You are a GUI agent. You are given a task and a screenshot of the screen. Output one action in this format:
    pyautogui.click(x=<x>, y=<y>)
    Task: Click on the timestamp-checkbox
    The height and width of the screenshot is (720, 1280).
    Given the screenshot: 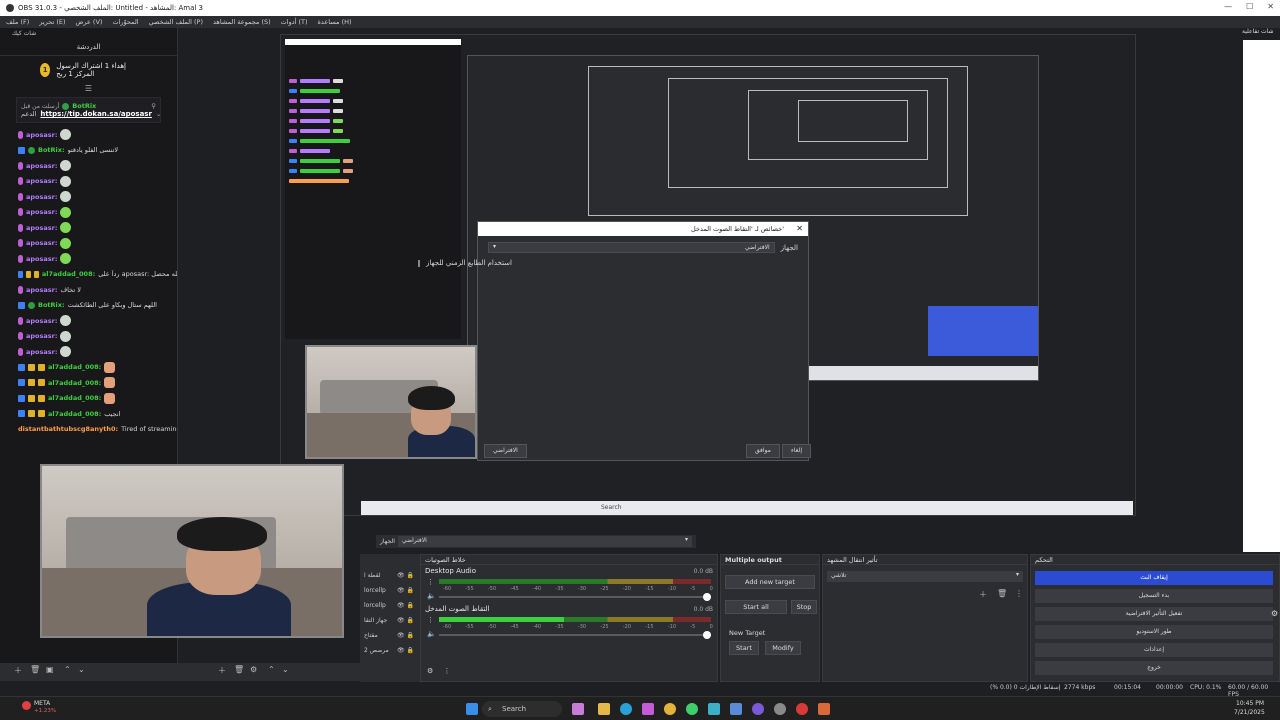 What is the action you would take?
    pyautogui.click(x=418, y=263)
    